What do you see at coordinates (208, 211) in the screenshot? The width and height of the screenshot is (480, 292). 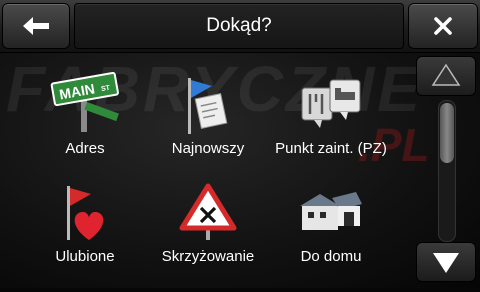 I see `intersection-sign-icon` at bounding box center [208, 211].